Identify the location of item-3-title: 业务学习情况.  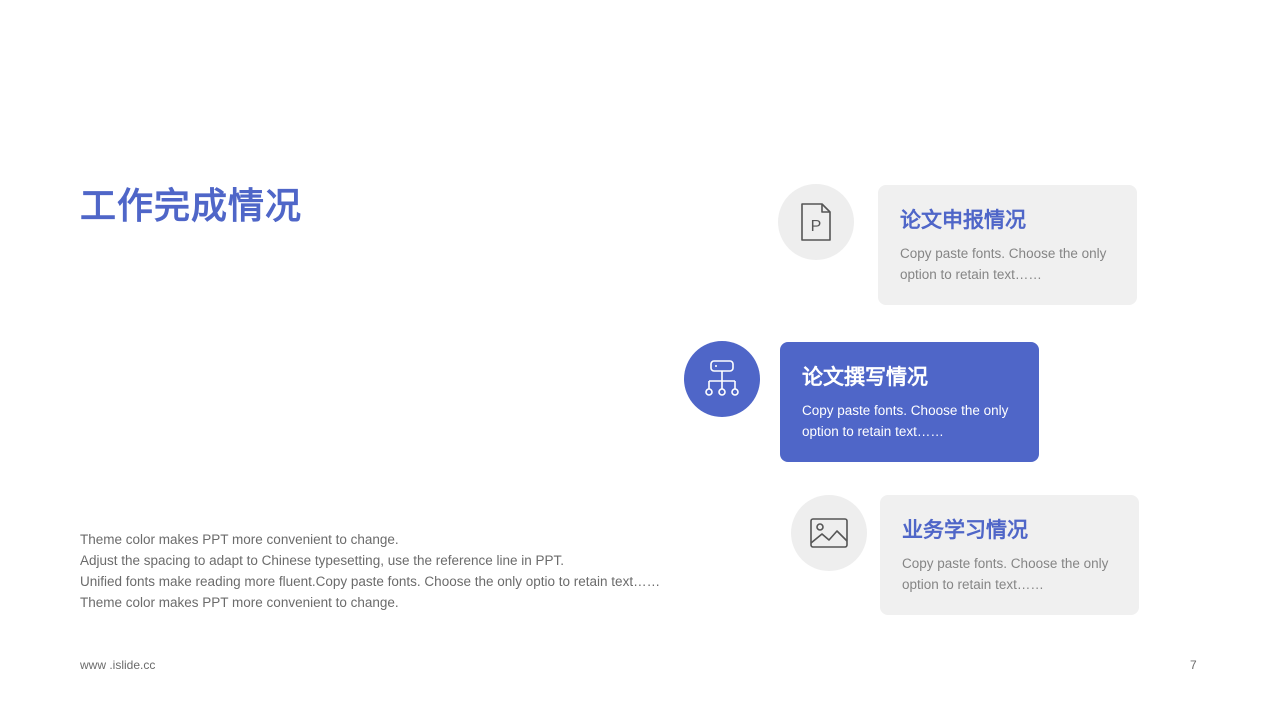
(965, 530).